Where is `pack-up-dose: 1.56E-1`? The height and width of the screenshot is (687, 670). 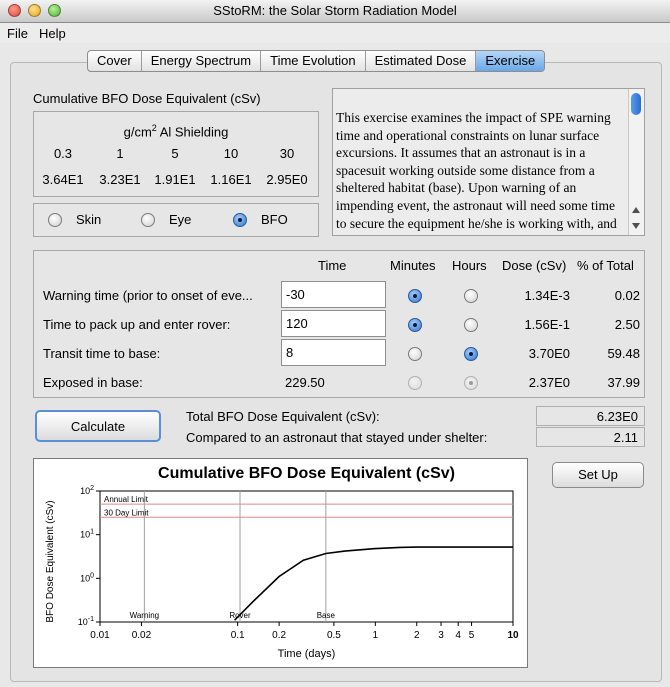 pack-up-dose: 1.56E-1 is located at coordinates (547, 324).